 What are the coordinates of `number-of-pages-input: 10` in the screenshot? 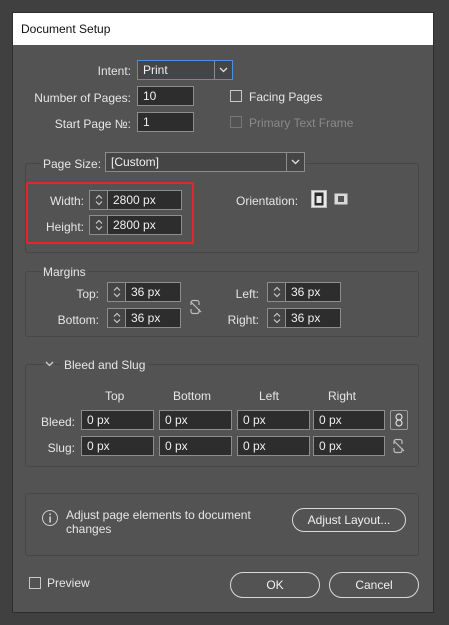 It's located at (165, 96).